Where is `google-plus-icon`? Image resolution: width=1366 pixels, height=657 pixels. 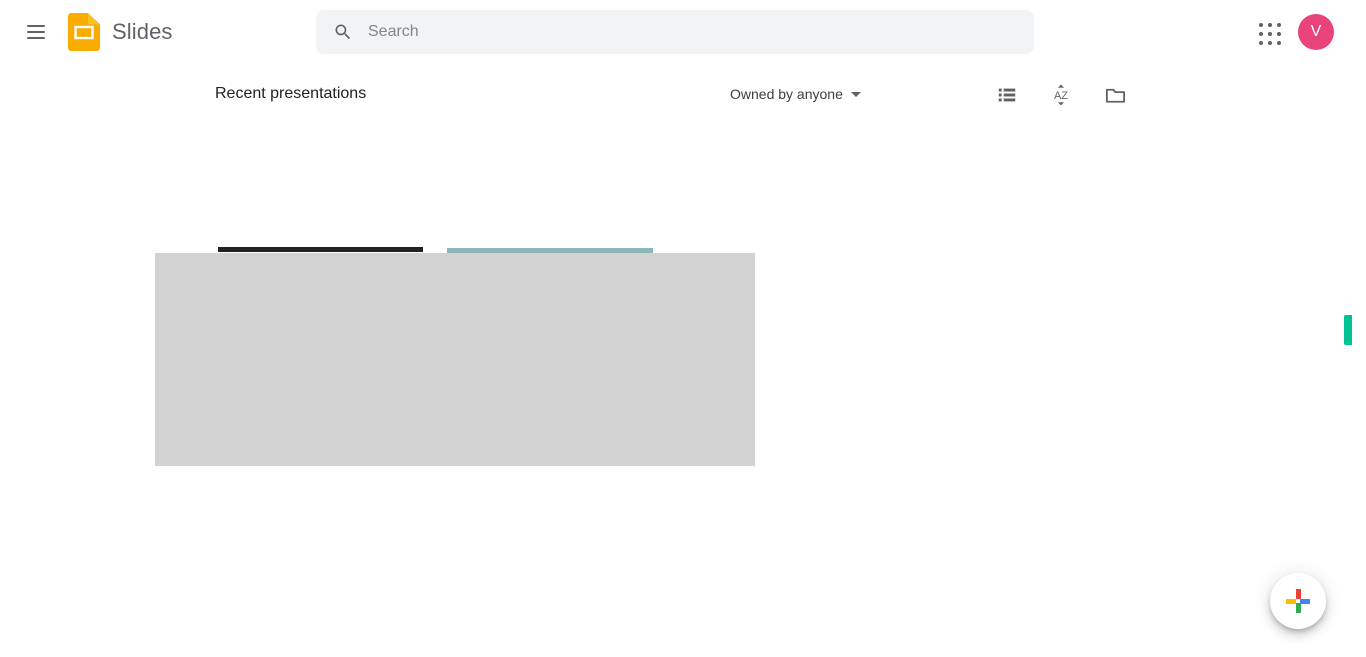
google-plus-icon is located at coordinates (1298, 601).